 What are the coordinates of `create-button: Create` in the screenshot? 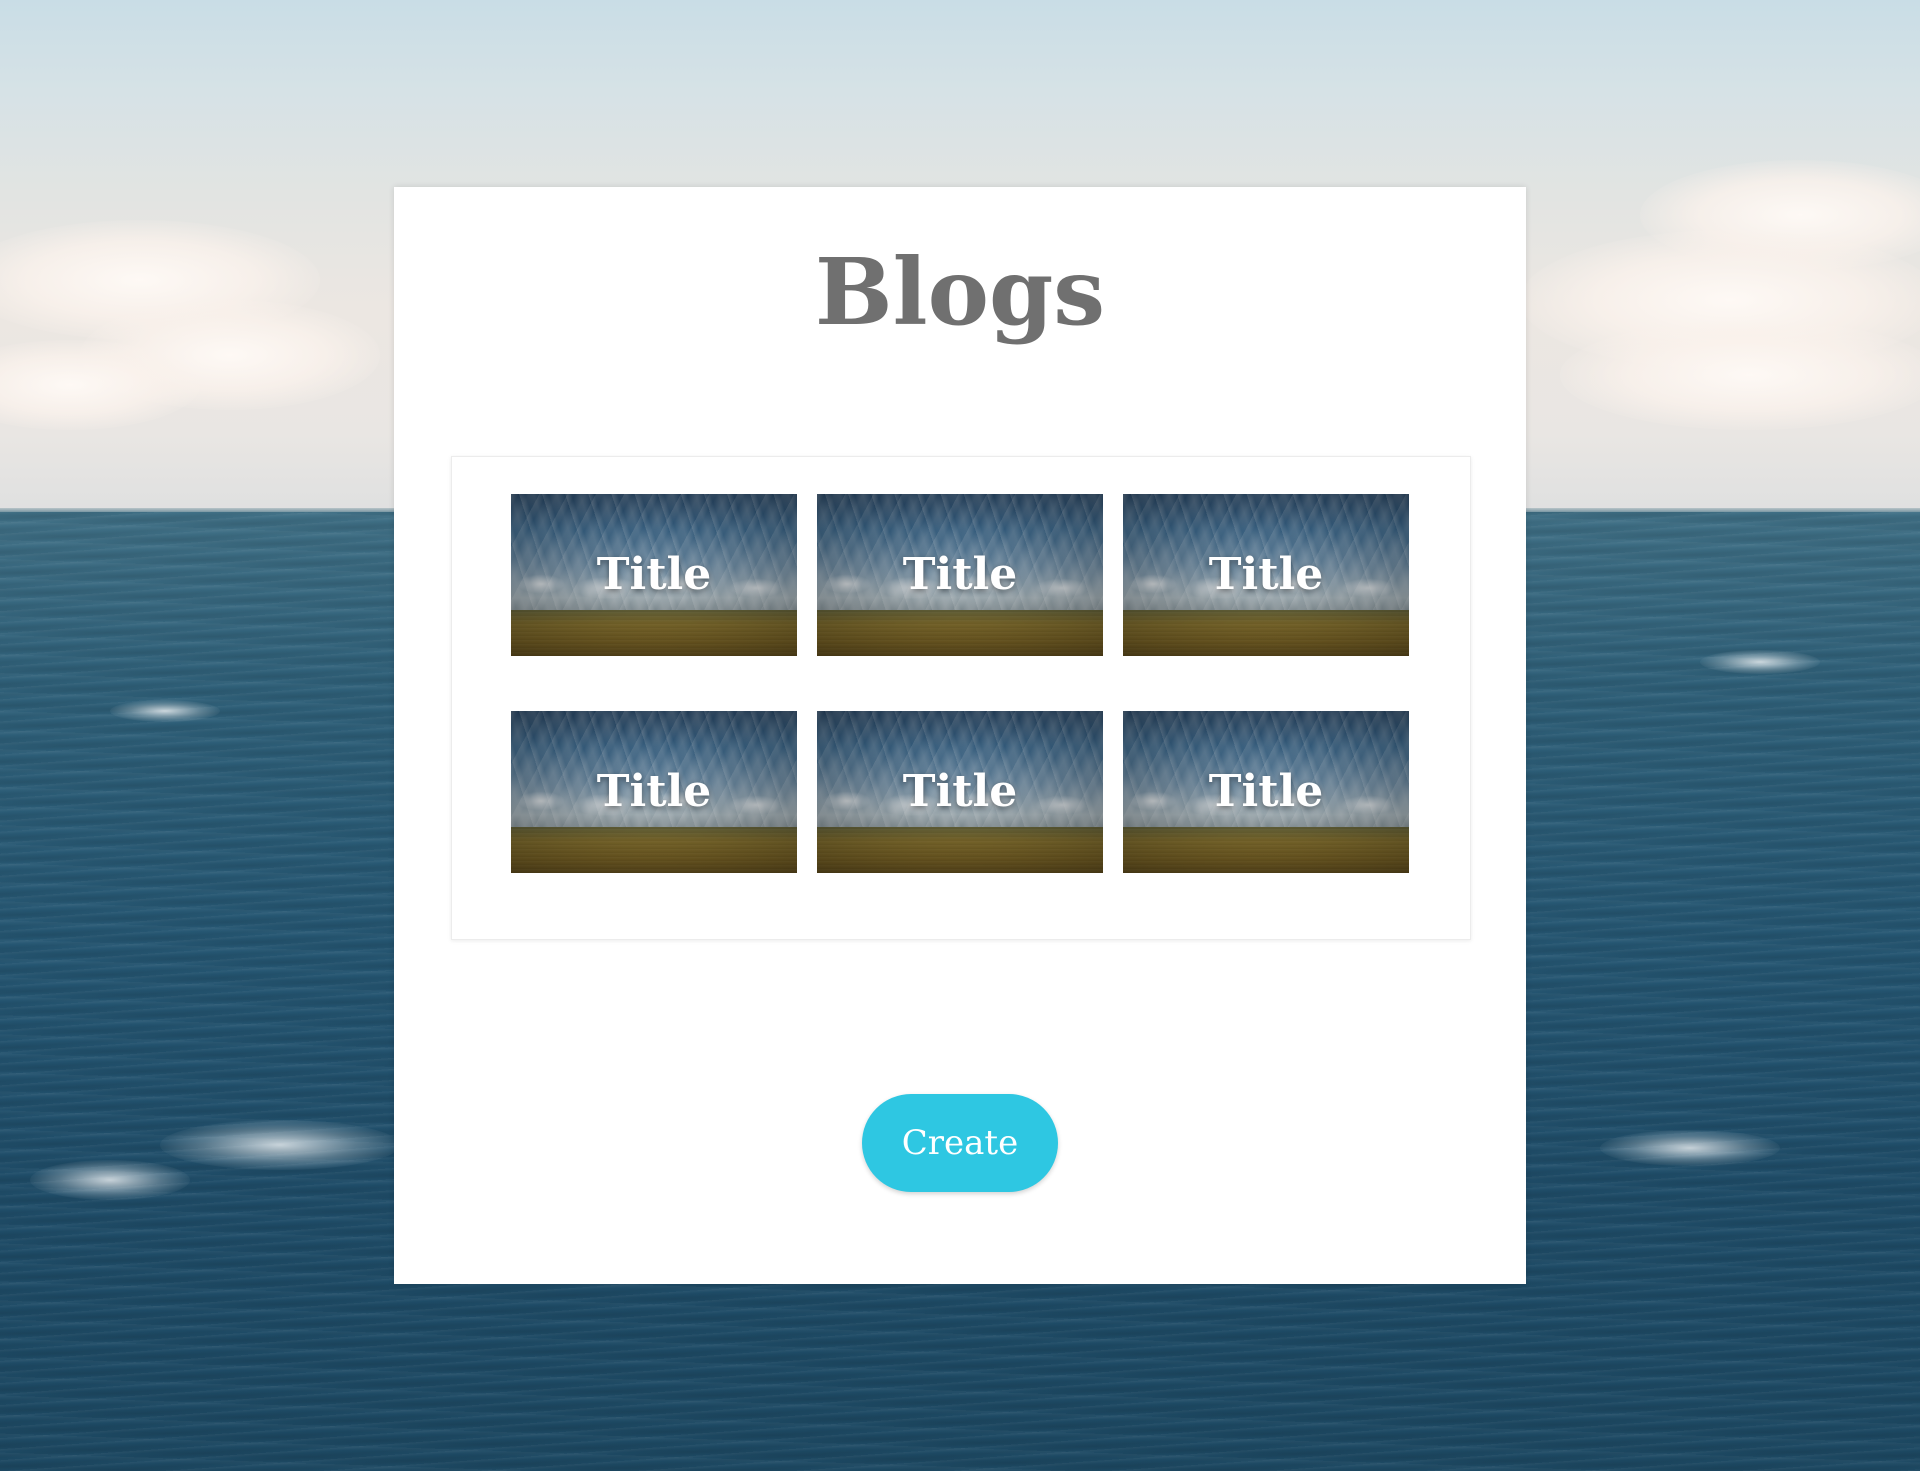 It's located at (960, 1143).